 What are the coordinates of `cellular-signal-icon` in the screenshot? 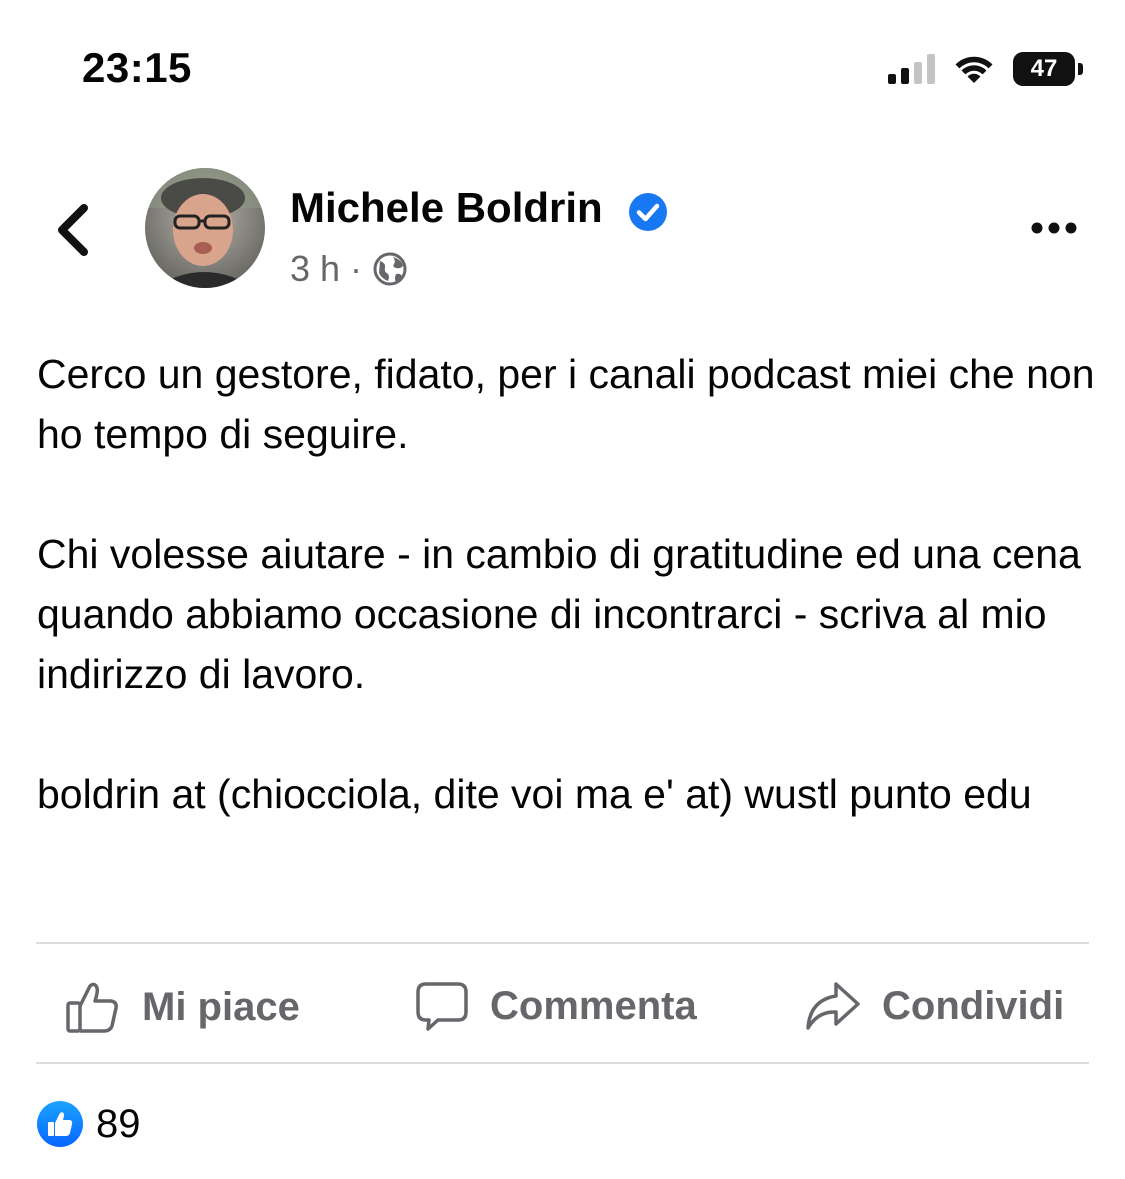 It's located at (911, 69).